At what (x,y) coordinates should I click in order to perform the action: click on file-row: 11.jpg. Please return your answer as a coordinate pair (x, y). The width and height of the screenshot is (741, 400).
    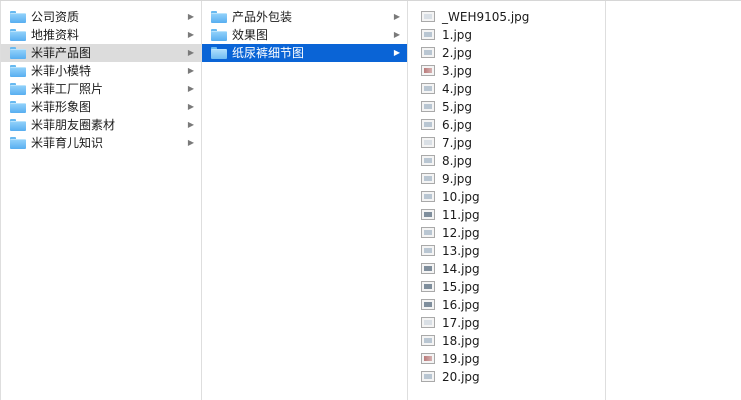
    Looking at the image, I should click on (506, 215).